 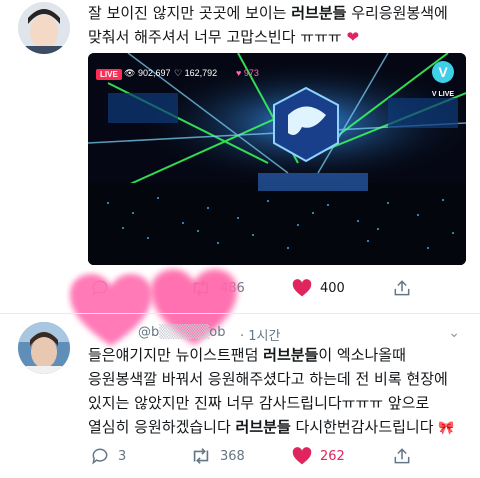 What do you see at coordinates (271, 427) in the screenshot?
I see `tweet2-text-line4: 열심히 응원하겠습니다 러브분들 다시한번감사드립니다 🎀` at bounding box center [271, 427].